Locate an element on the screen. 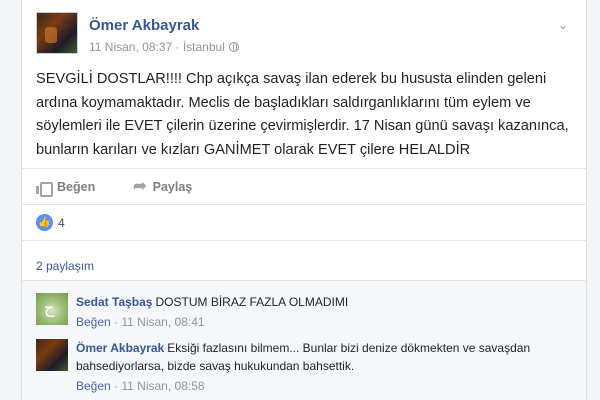 This screenshot has width=600, height=400. share-arrow-icon: ➦ is located at coordinates (140, 186).